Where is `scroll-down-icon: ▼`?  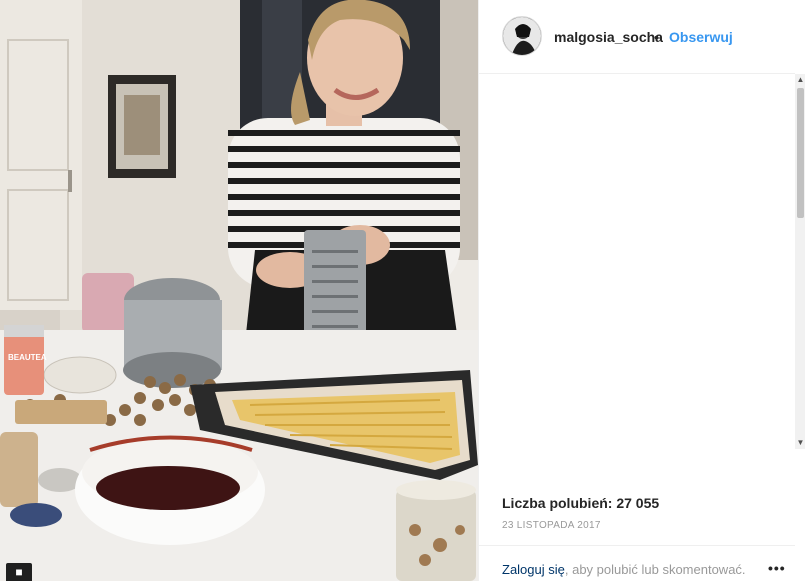
scroll-down-icon: ▼ is located at coordinates (800, 443).